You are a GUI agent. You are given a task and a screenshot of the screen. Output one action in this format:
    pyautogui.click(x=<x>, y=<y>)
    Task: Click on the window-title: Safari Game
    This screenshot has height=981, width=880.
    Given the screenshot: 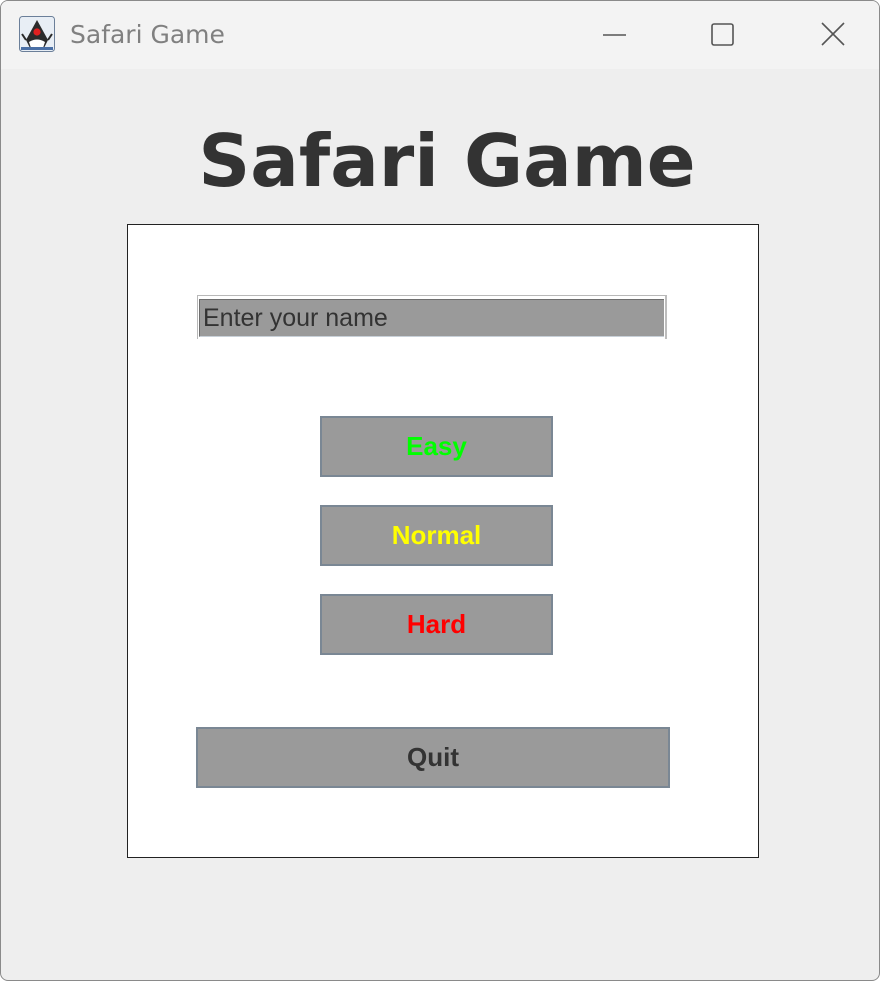 What is the action you would take?
    pyautogui.click(x=147, y=34)
    